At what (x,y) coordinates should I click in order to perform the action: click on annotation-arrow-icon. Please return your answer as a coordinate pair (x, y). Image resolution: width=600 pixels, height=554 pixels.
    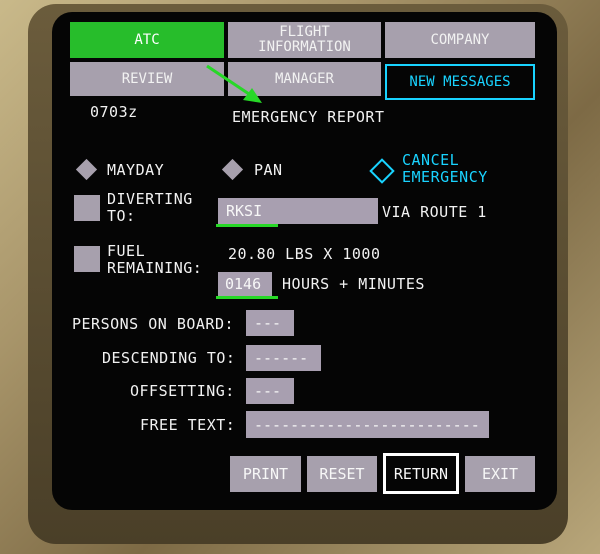
    Looking at the image, I should click on (234, 83).